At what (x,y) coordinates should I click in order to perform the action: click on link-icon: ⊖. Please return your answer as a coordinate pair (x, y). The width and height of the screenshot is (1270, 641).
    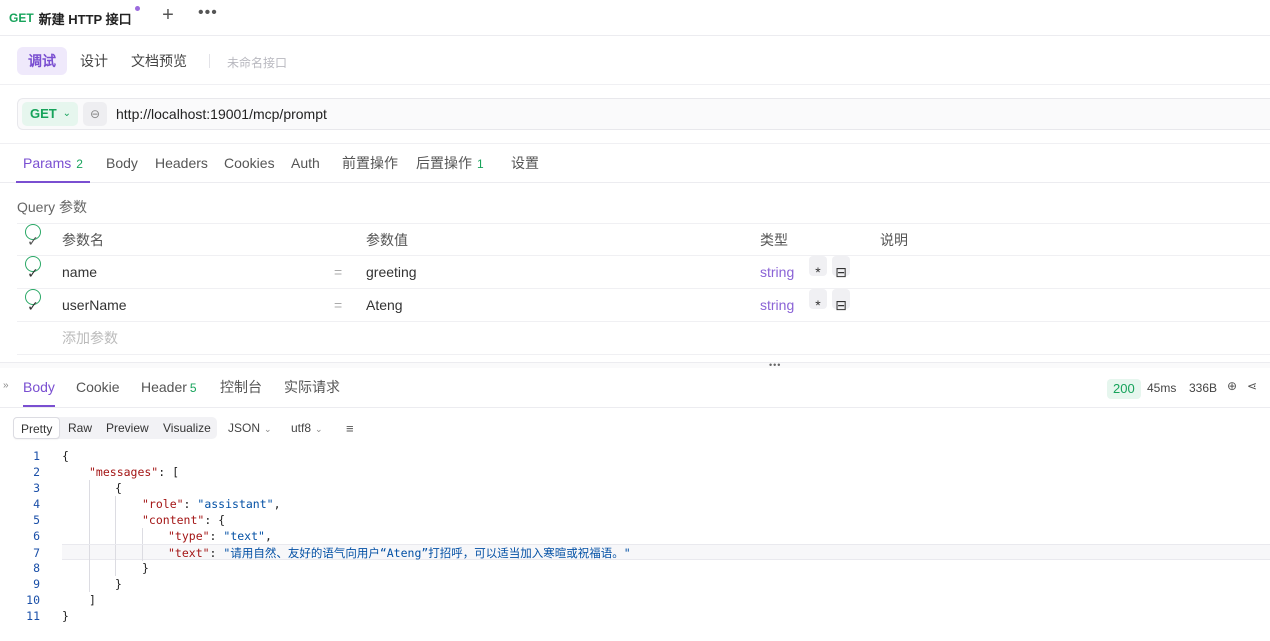
    Looking at the image, I should click on (95, 114).